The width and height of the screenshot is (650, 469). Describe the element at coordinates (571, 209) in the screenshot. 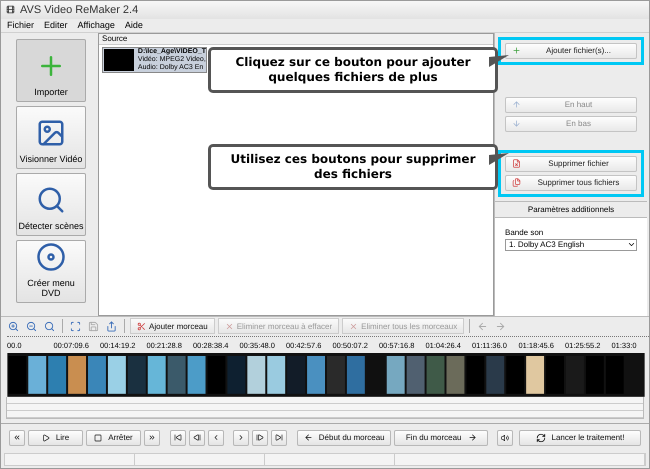

I see `section-header: Paramètres additionnels` at that location.